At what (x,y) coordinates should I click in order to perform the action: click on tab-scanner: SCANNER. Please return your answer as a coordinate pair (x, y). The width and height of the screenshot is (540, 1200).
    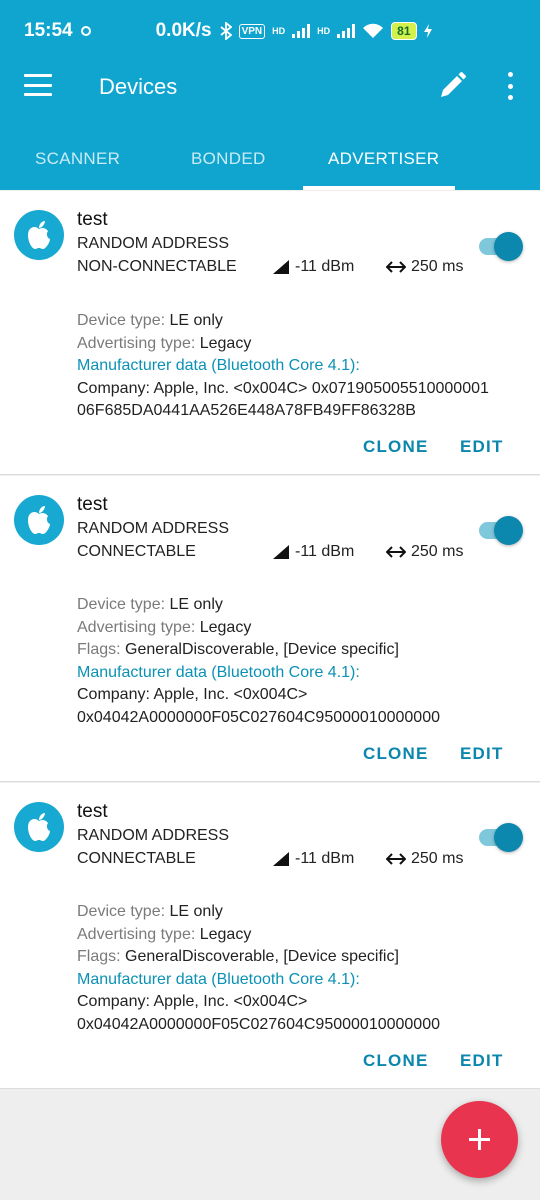
    Looking at the image, I should click on (77, 159).